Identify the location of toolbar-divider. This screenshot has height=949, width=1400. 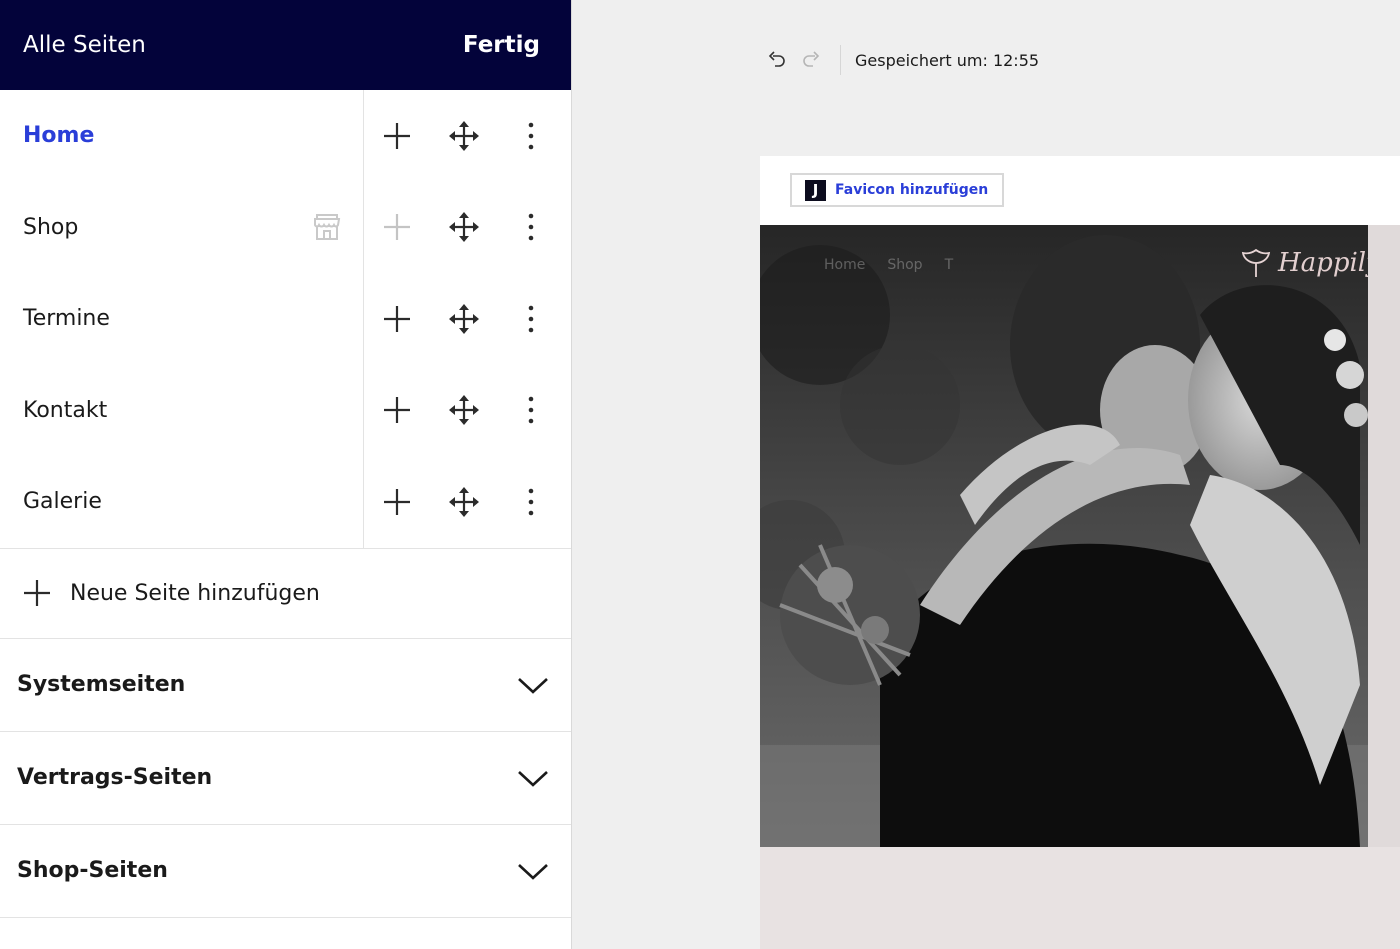
(840, 60).